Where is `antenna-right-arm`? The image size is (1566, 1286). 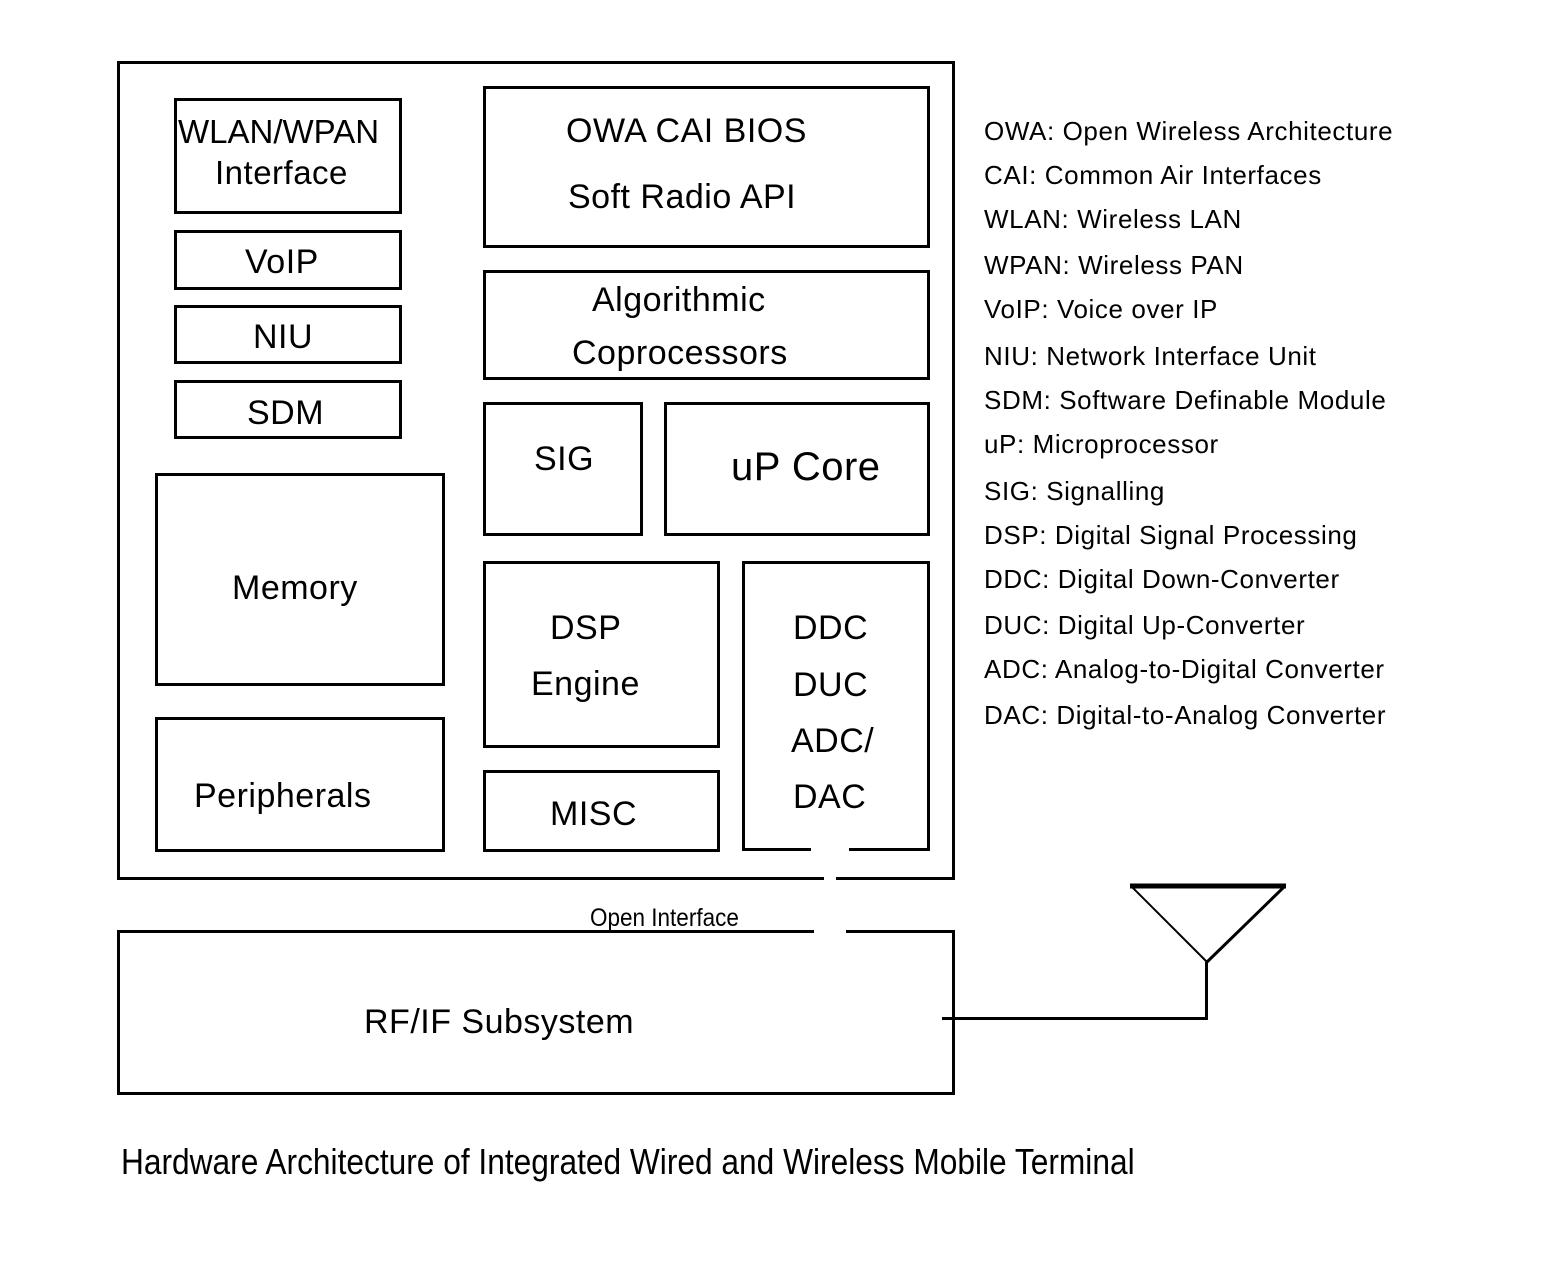
antenna-right-arm is located at coordinates (1245, 924).